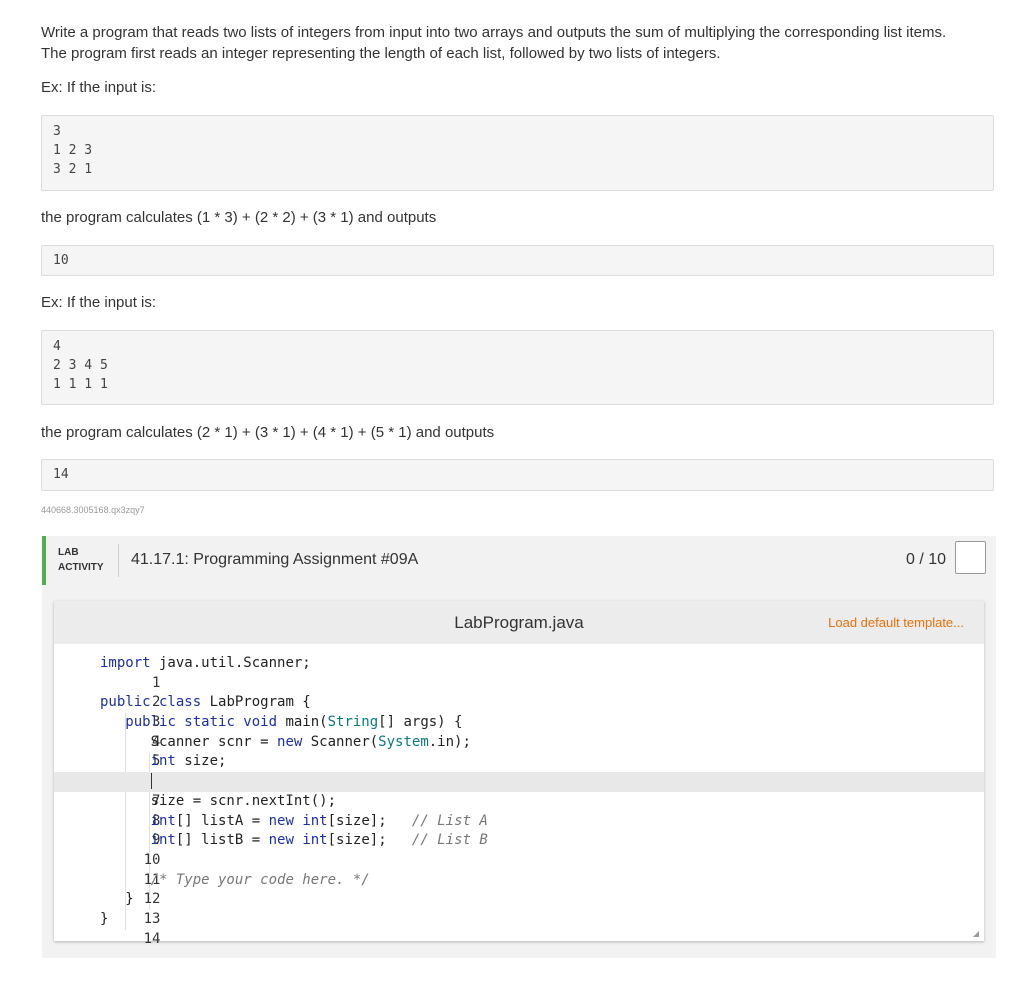 The height and width of the screenshot is (989, 1024). I want to click on code-line-text: int[] listB = new int[size]; // List B, so click(319, 840).